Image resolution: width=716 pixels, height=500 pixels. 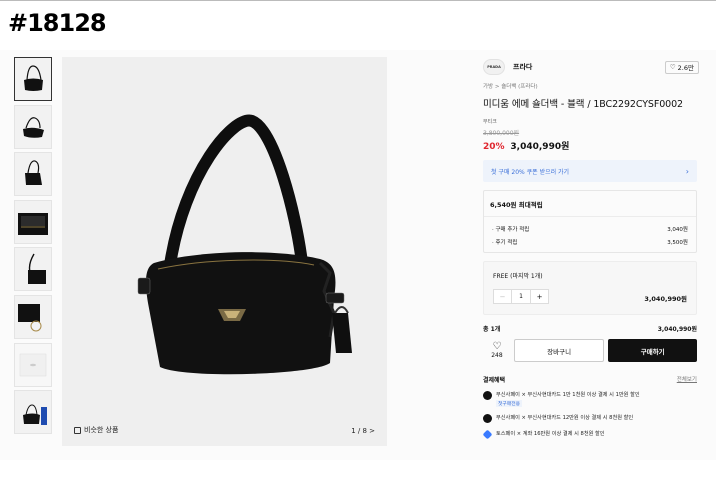 What do you see at coordinates (57, 23) in the screenshot?
I see `listing-number: #18128` at bounding box center [57, 23].